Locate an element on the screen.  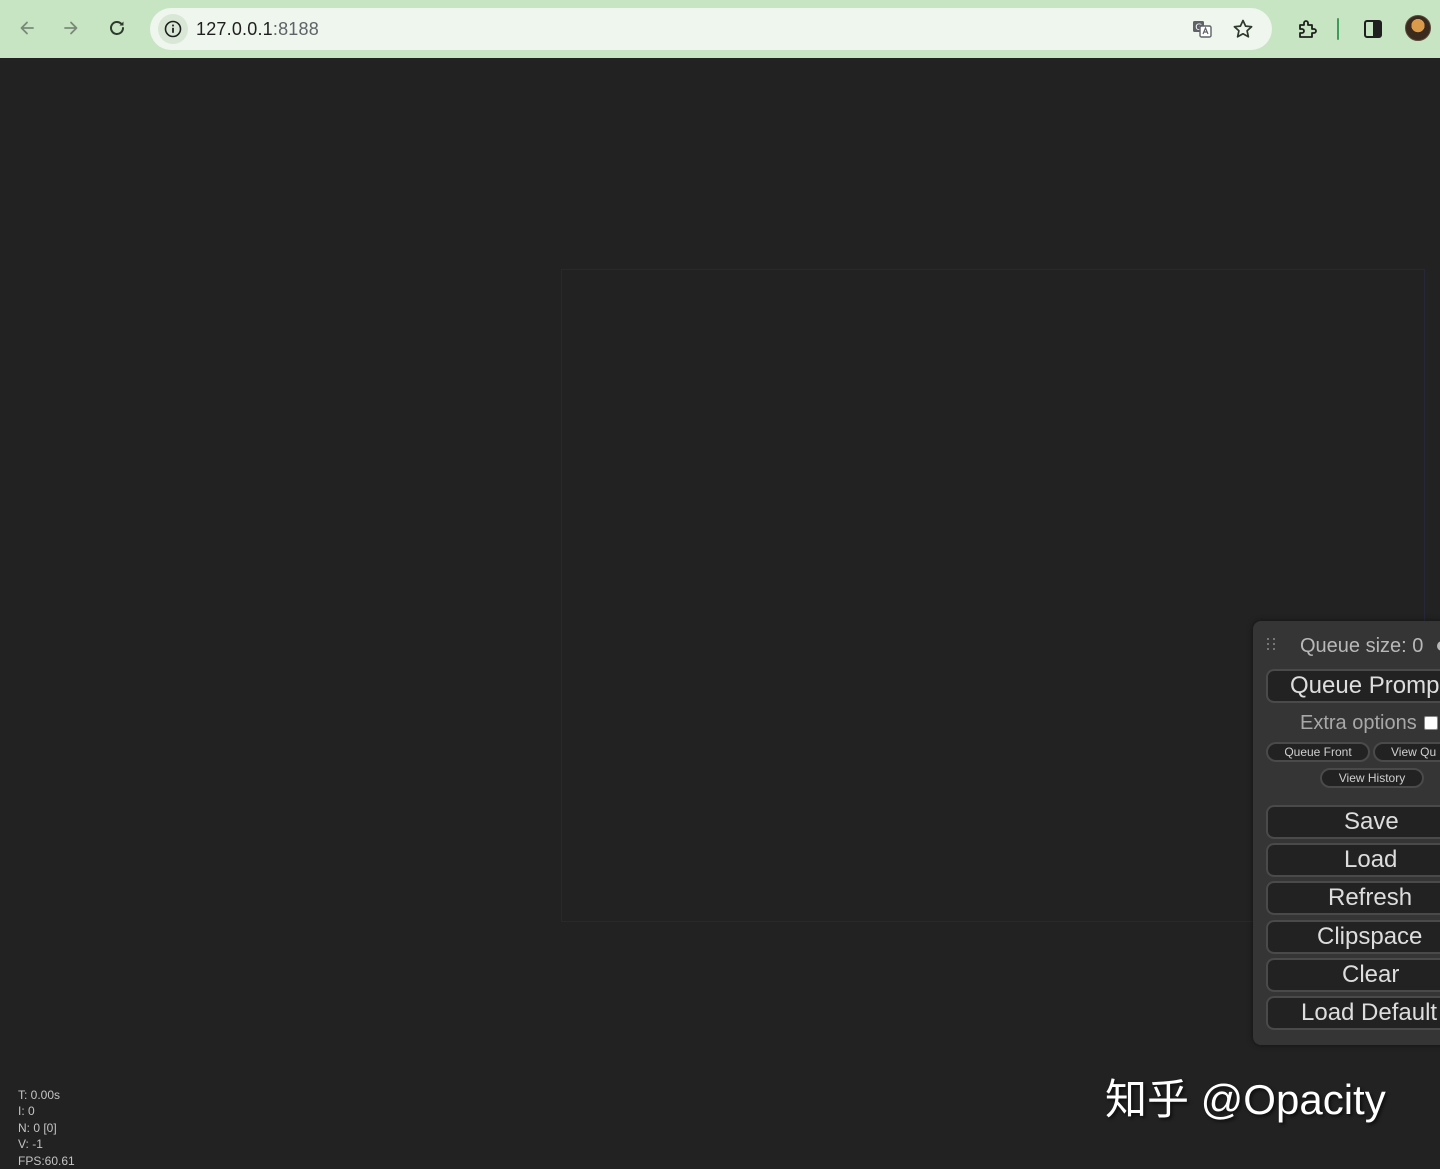
clear-button: Clear is located at coordinates (1353, 975).